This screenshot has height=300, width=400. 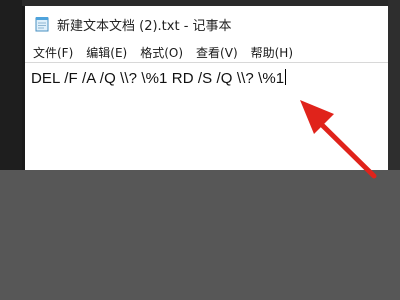 What do you see at coordinates (272, 52) in the screenshot?
I see `menu-help: 帮助(H)` at bounding box center [272, 52].